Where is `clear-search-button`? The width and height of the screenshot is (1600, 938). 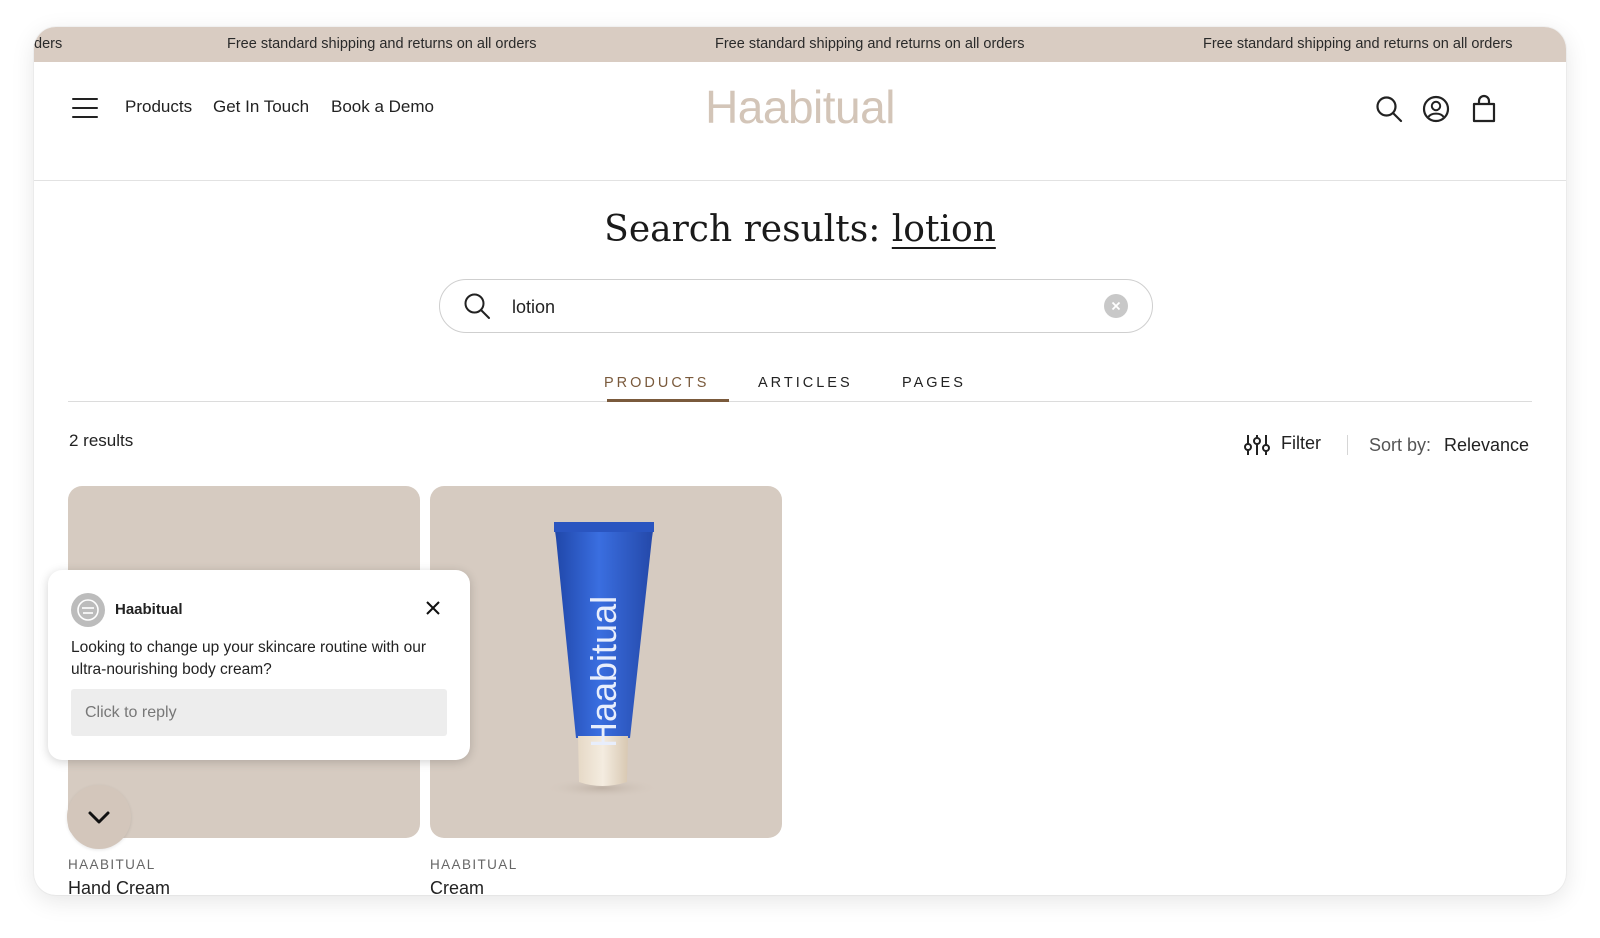 clear-search-button is located at coordinates (1116, 306).